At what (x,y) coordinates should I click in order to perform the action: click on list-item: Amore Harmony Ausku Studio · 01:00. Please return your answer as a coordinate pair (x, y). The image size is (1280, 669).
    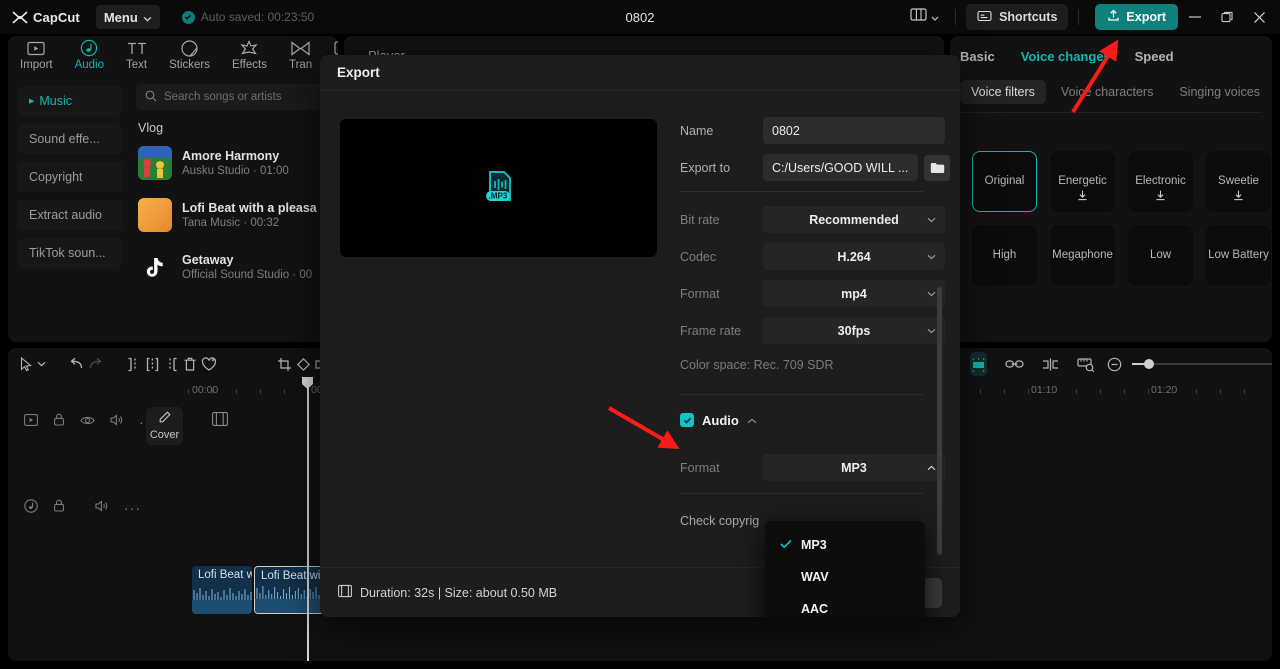
    Looking at the image, I should click on (234, 163).